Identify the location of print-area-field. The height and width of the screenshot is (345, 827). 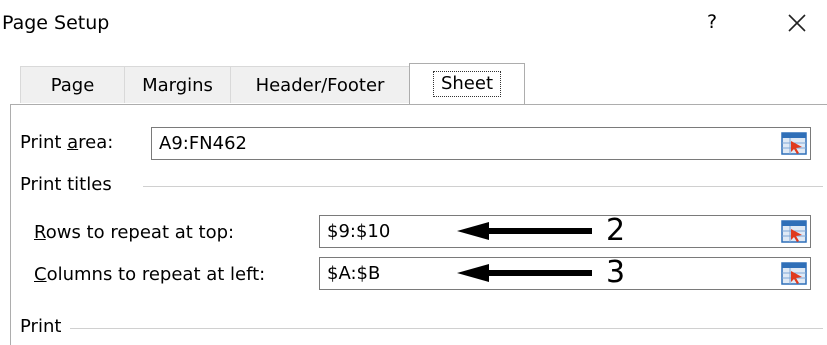
(481, 143).